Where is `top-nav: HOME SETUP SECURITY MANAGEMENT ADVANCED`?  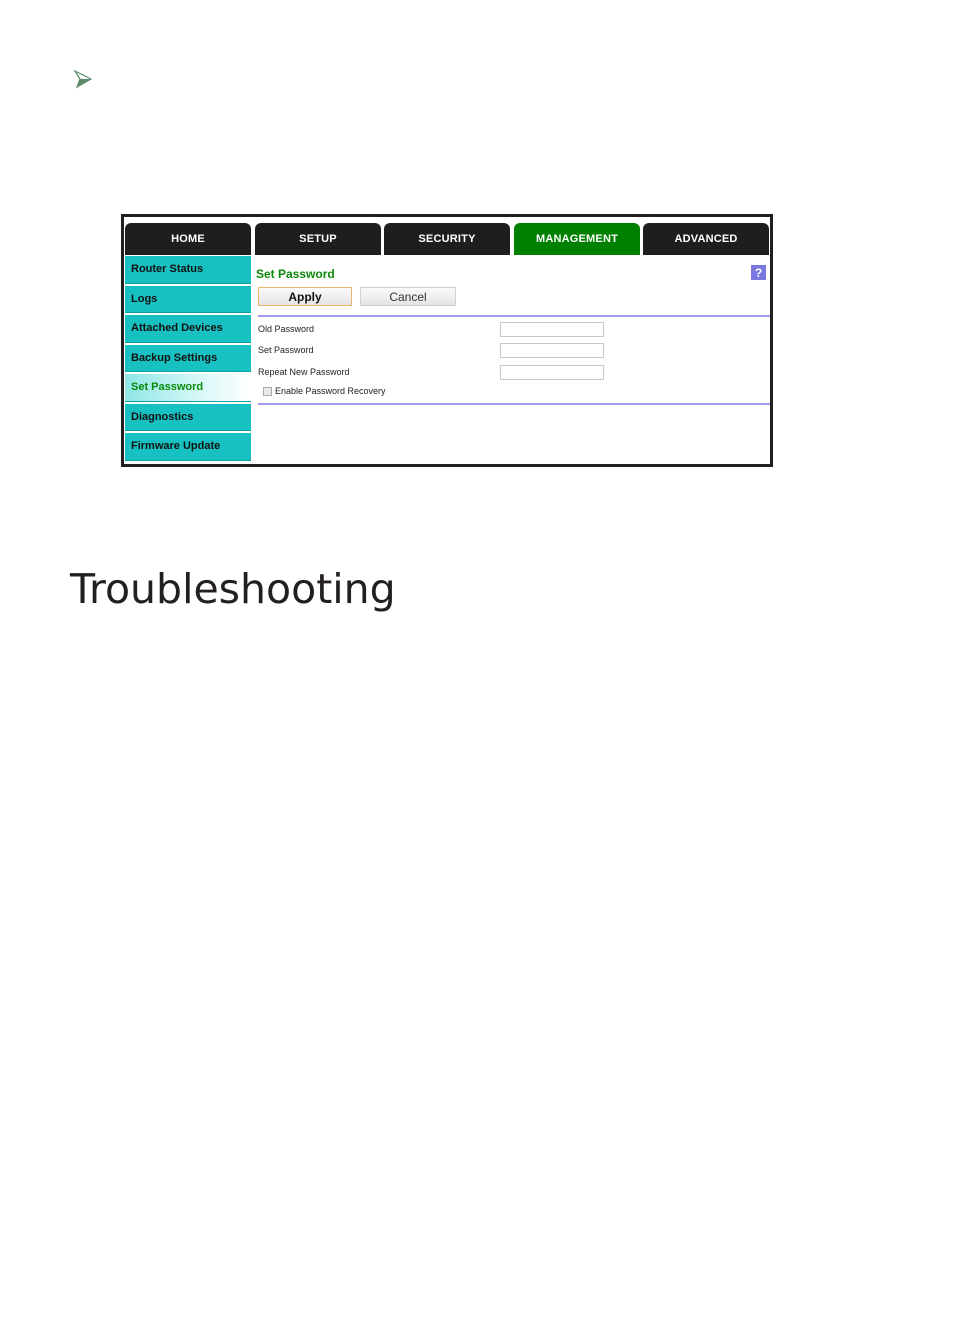 top-nav: HOME SETUP SECURITY MANAGEMENT ADVANCED is located at coordinates (447, 236).